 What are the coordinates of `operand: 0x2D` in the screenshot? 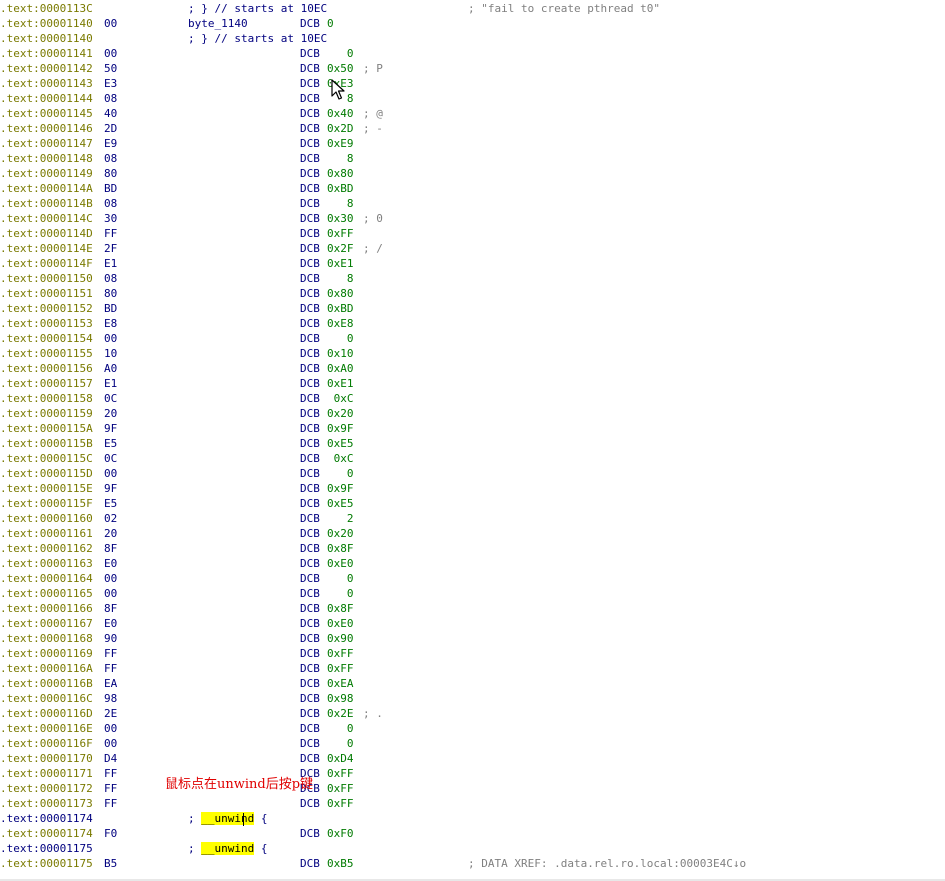 It's located at (340, 128).